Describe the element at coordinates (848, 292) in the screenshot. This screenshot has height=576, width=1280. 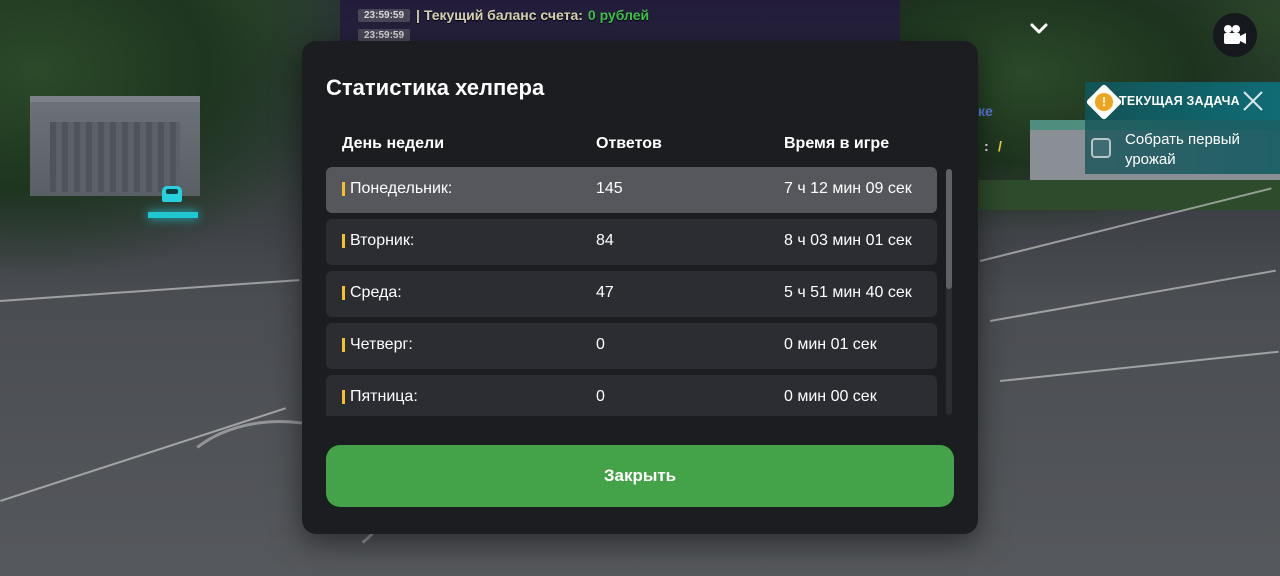
I see `cell-time: 5 ч 51 мин 40 сек` at that location.